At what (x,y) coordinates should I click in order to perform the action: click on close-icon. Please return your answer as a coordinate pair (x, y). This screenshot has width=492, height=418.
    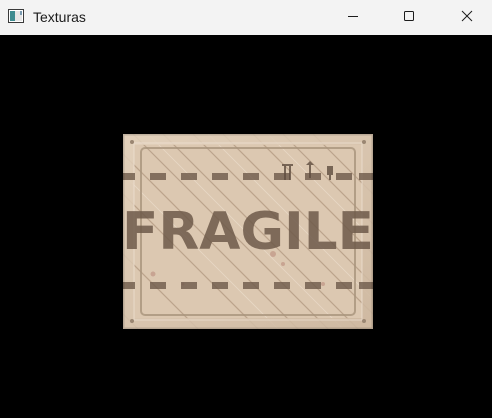
    Looking at the image, I should click on (467, 18).